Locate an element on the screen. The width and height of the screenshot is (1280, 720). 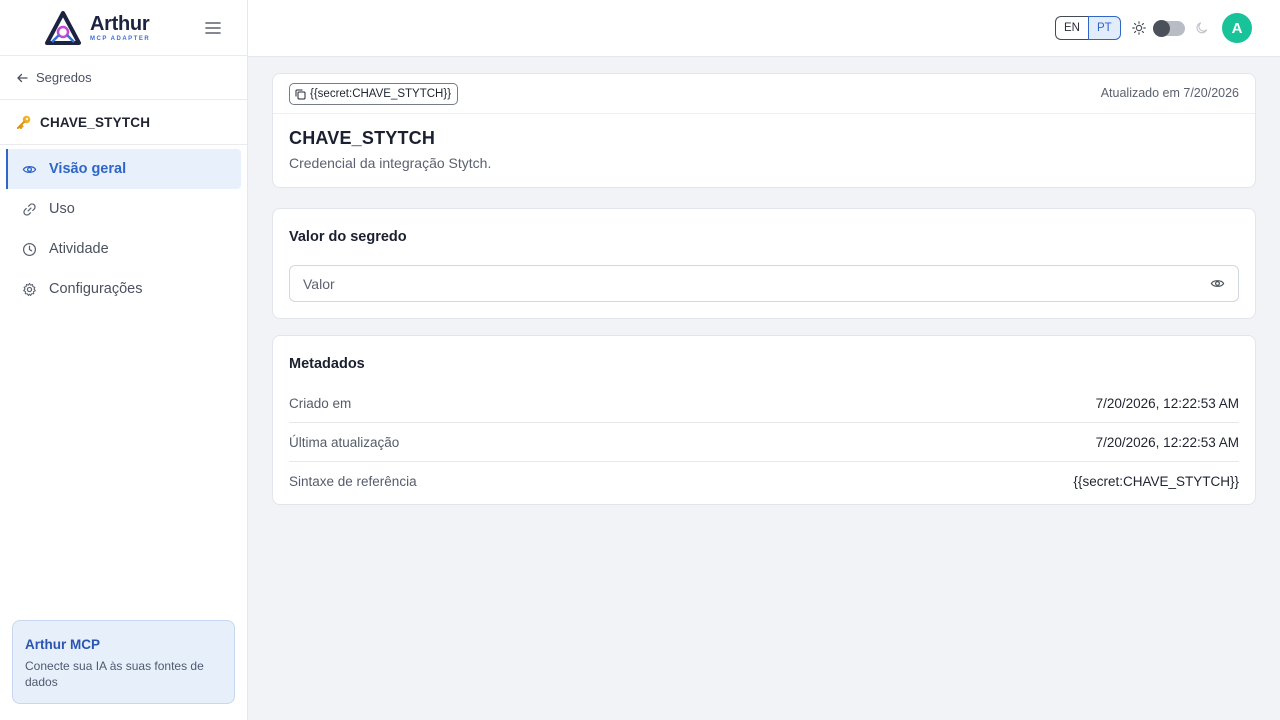
nav-item-settings: Configurações is located at coordinates (123, 289).